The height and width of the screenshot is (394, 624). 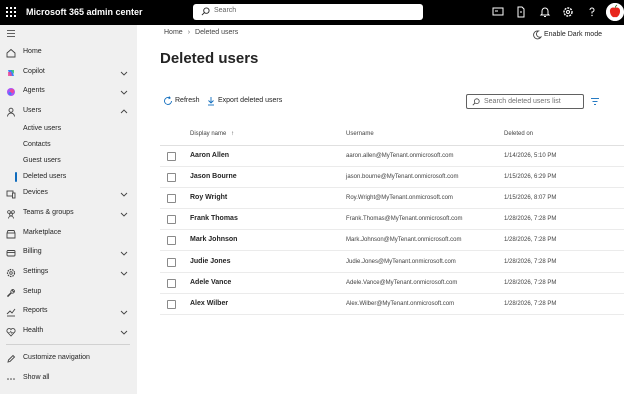 I want to click on sidebar-item-agents: Agents, so click(x=68, y=92).